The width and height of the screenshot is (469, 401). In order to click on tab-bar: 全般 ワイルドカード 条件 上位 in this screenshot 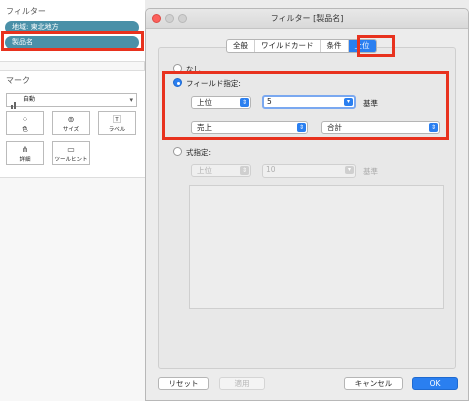, I will do `click(301, 46)`.